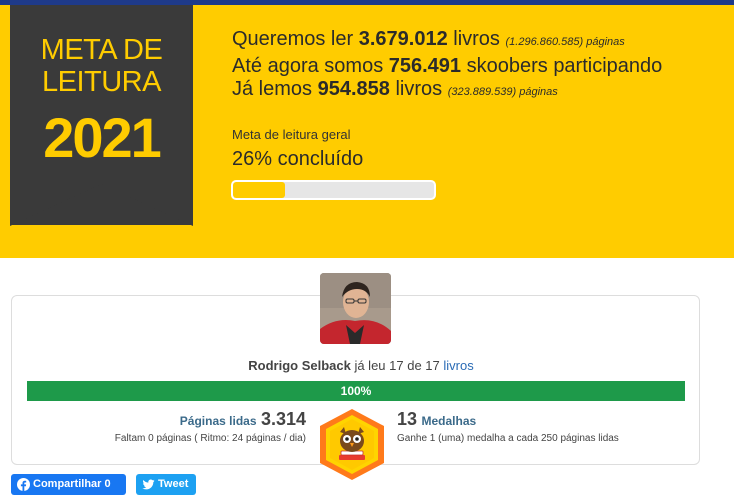 This screenshot has height=501, width=734. What do you see at coordinates (72, 484) in the screenshot?
I see `facebook-share-label: Compartilhar 0` at bounding box center [72, 484].